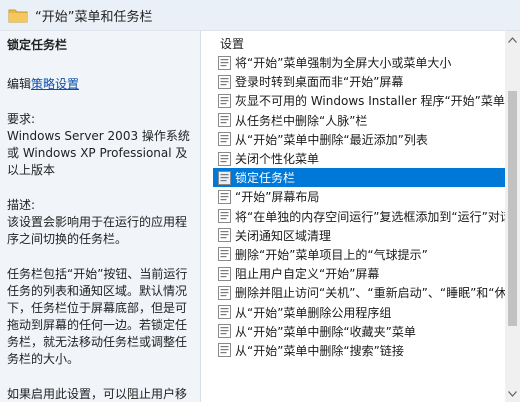 The width and height of the screenshot is (520, 402). What do you see at coordinates (331, 254) in the screenshot?
I see `settings-item-label: 删除“开始”菜单项目上的“气球提示”` at bounding box center [331, 254].